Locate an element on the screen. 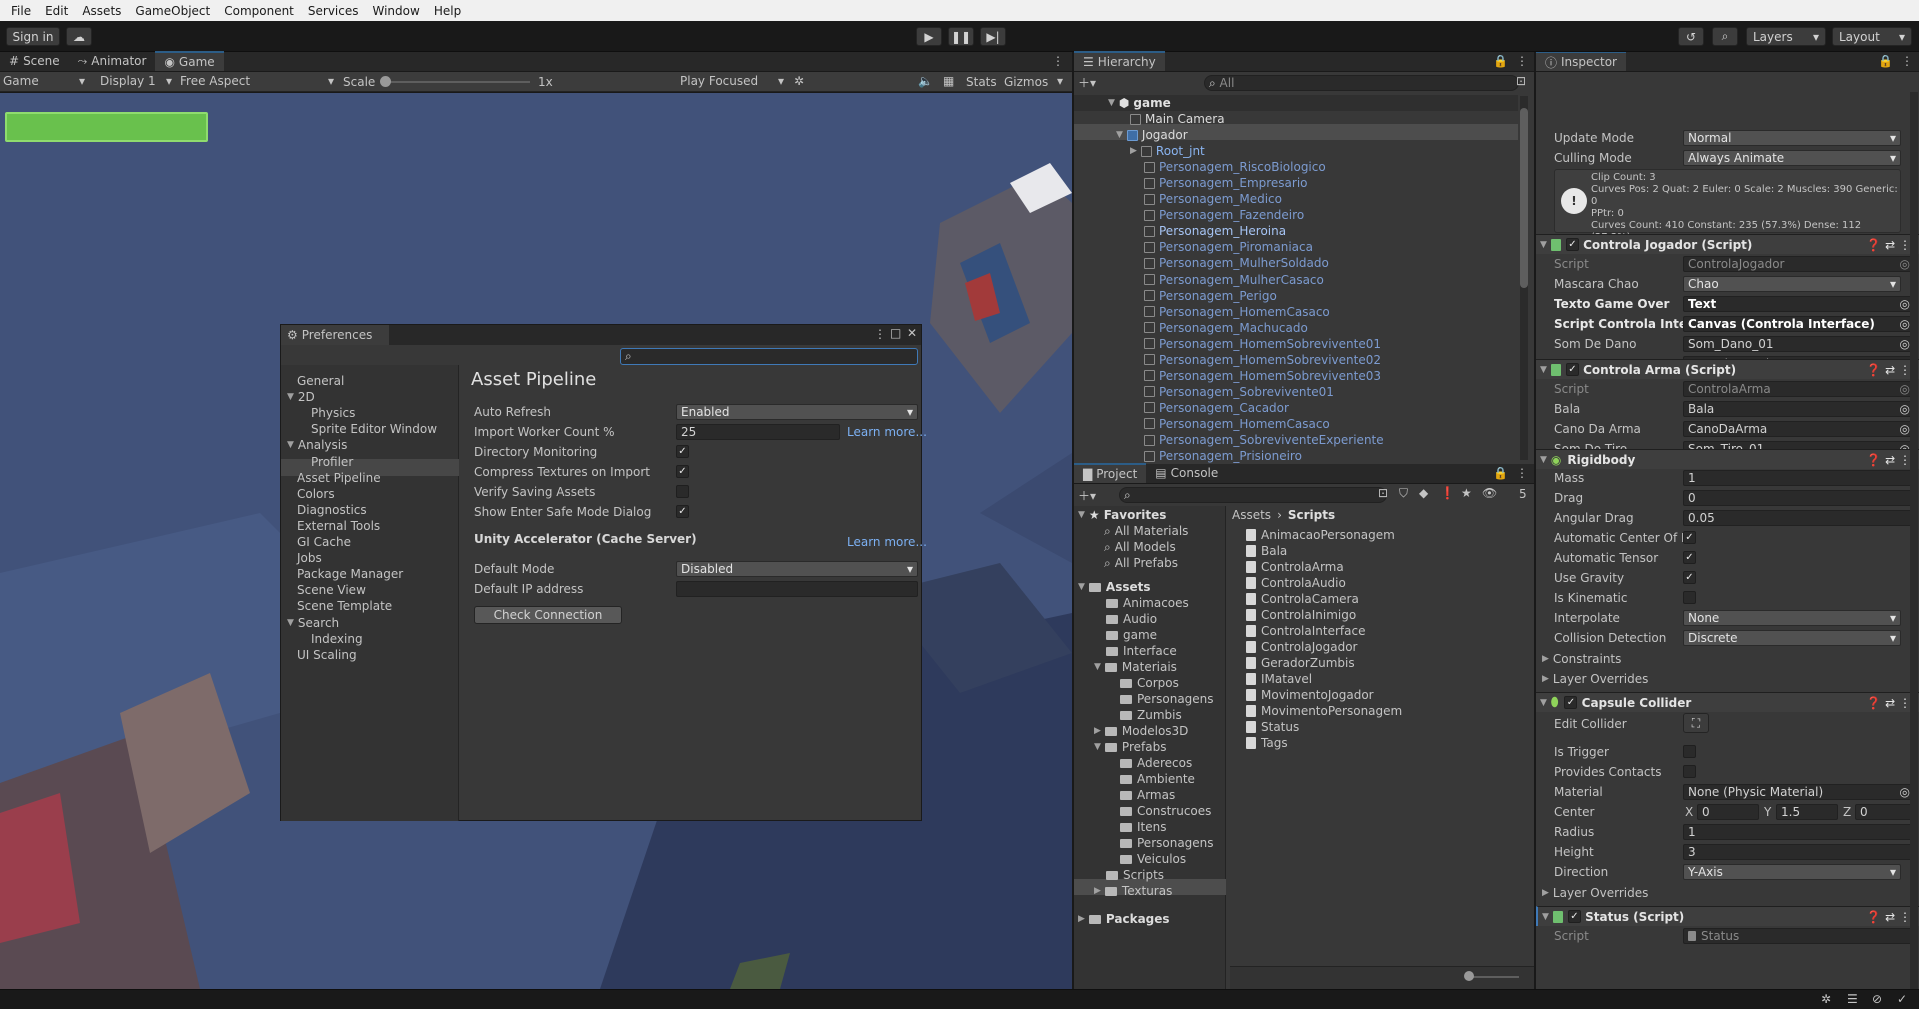 Image resolution: width=1919 pixels, height=1009 pixels. script-item: ControlaInterface is located at coordinates (1305, 631).